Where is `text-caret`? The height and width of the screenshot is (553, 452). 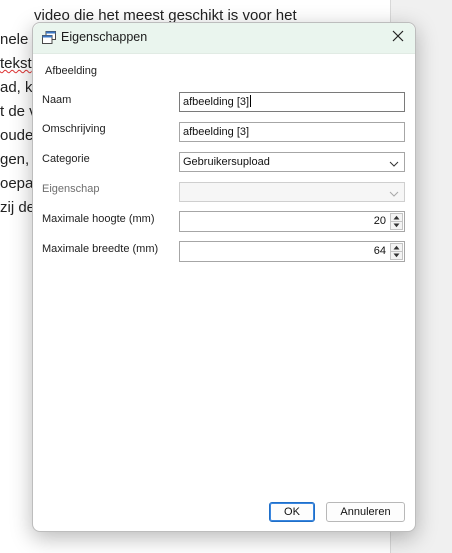 text-caret is located at coordinates (251, 101).